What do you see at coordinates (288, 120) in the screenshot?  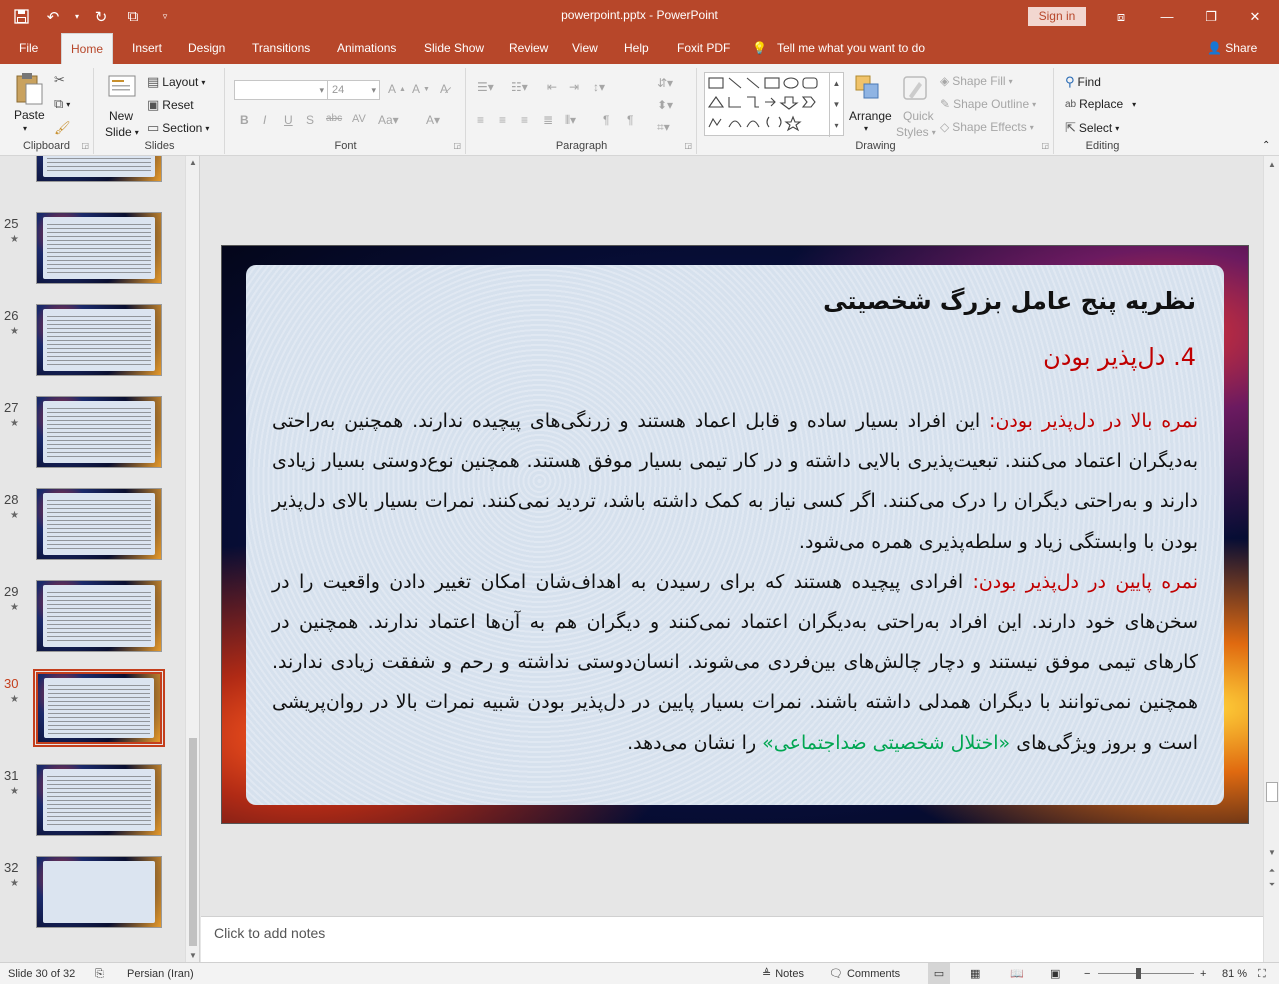 I see `underline-icon: U` at bounding box center [288, 120].